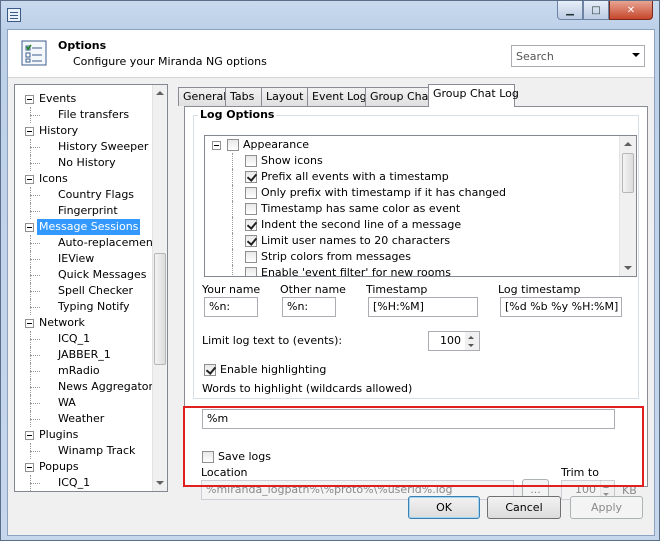 This screenshot has width=660, height=541. I want to click on tree-vertical-scrollbar, so click(159, 288).